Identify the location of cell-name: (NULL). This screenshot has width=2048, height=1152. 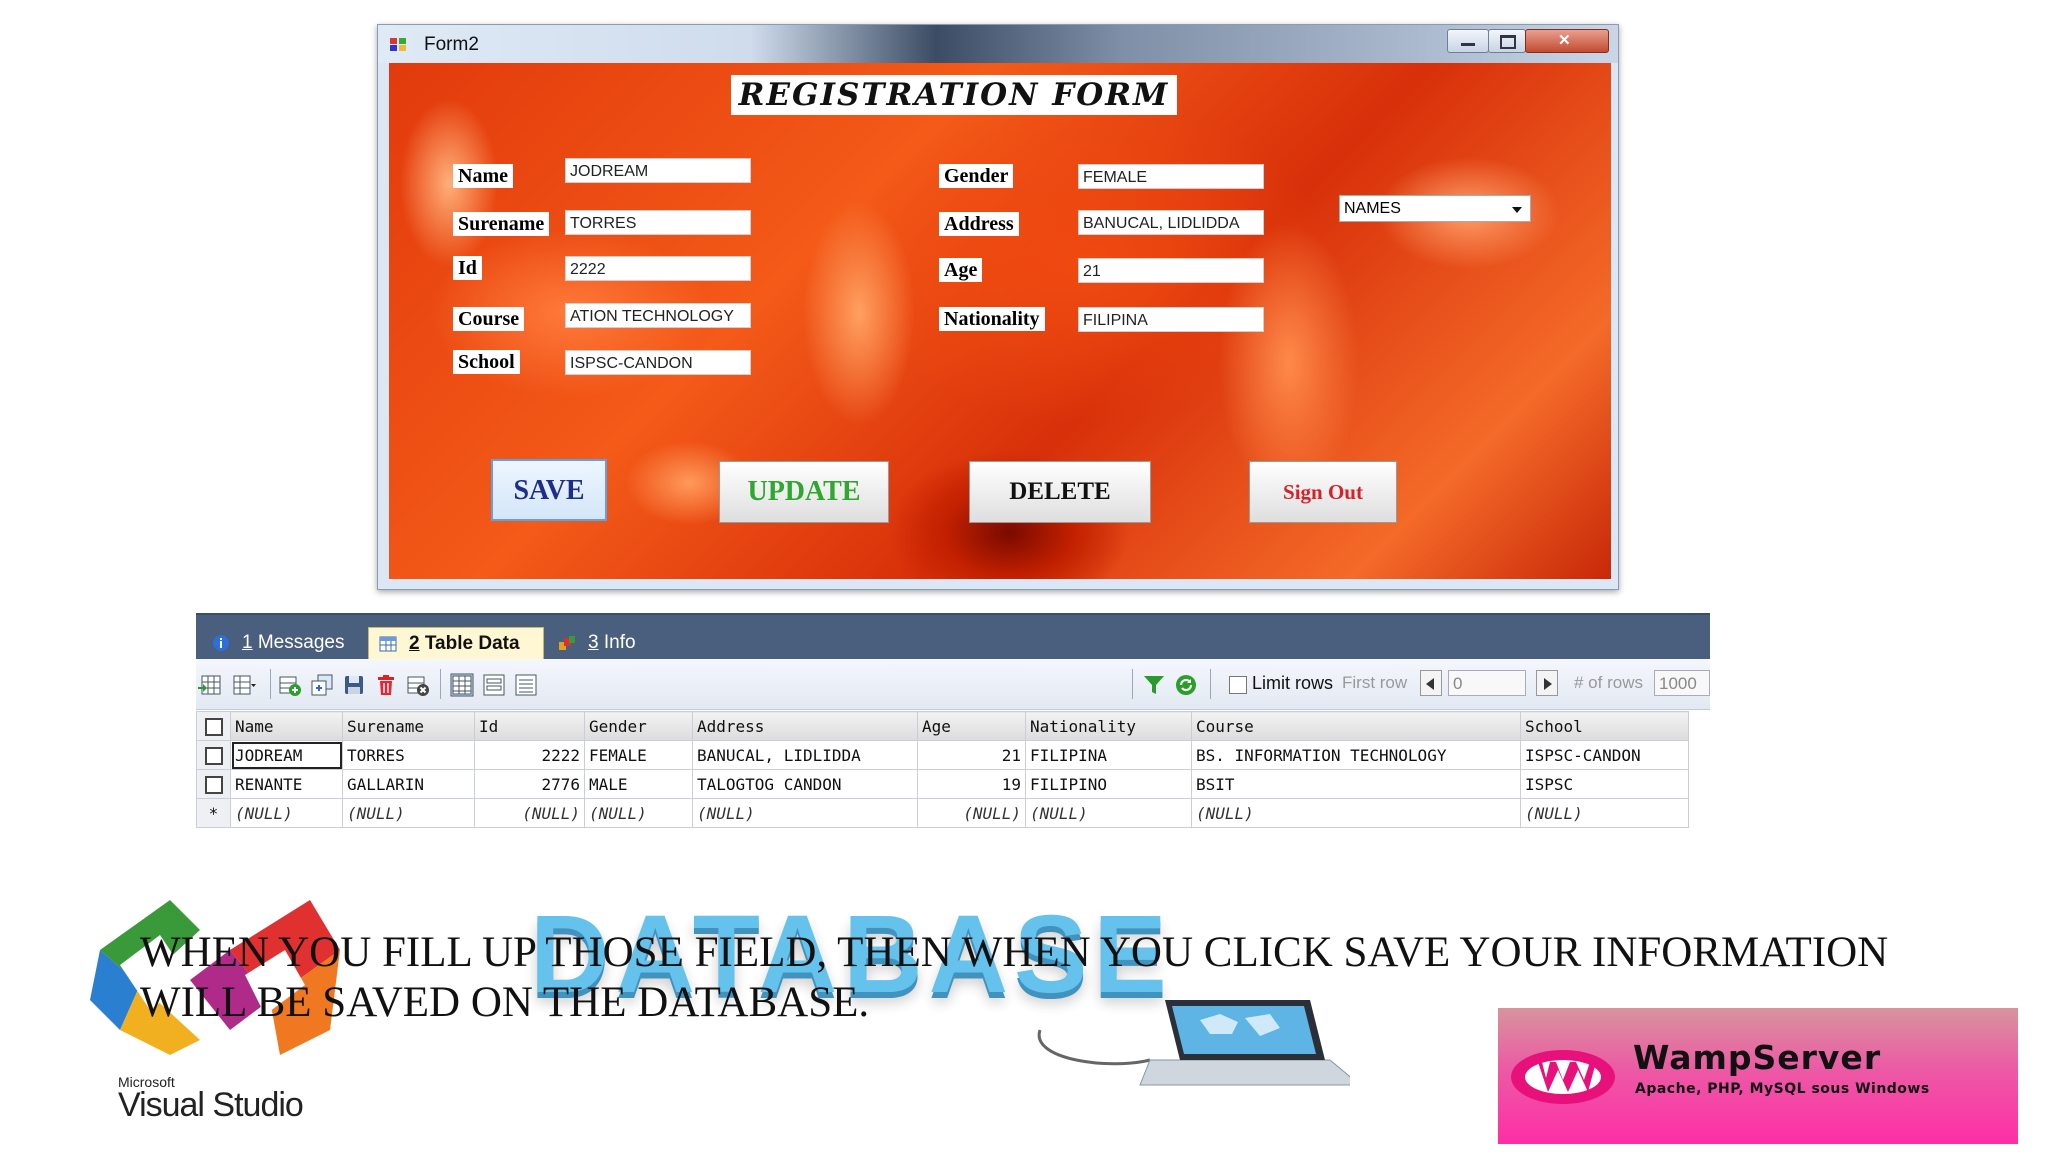
(286, 813).